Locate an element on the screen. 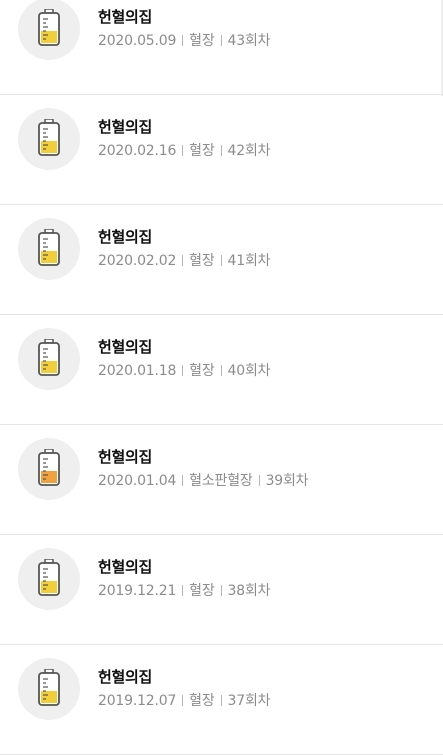 This screenshot has height=755, width=443. record-meta: 2020.01.04 혈소판혈장 39회차 is located at coordinates (203, 480).